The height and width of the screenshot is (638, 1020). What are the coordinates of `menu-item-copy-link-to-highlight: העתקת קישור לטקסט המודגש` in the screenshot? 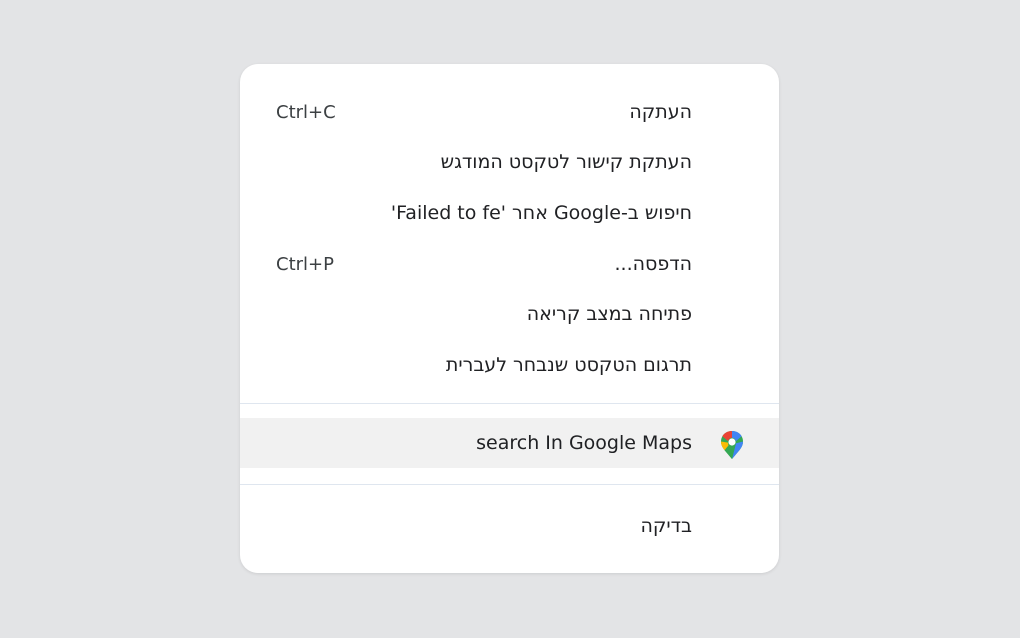 It's located at (509, 162).